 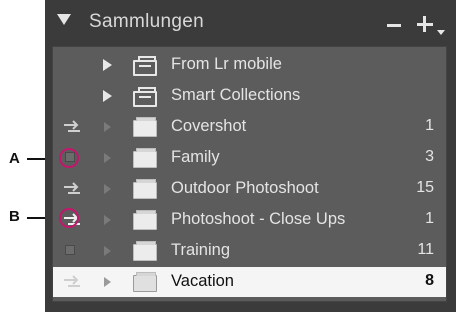 What do you see at coordinates (209, 126) in the screenshot?
I see `collection-name: Covershot` at bounding box center [209, 126].